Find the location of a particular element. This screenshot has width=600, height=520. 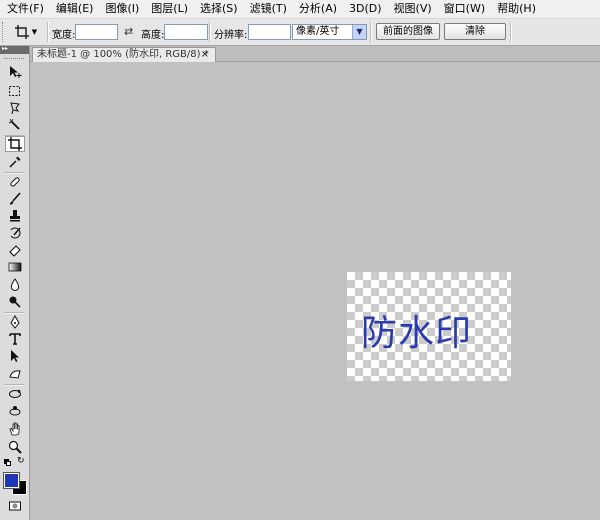

3d-rotate-tool is located at coordinates (15, 394).